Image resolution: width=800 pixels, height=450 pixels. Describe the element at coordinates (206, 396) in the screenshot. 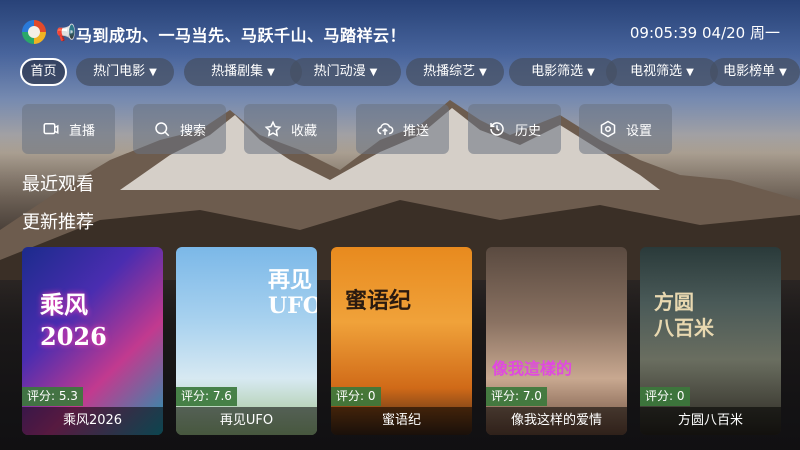

I see `rating-badge: 评分: 7.6` at that location.